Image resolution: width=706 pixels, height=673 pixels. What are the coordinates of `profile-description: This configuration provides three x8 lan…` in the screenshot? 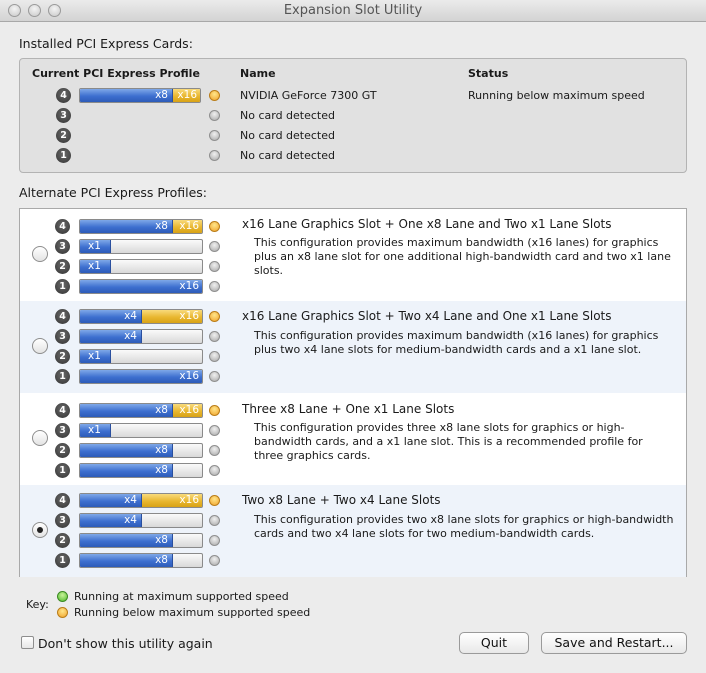 It's located at (448, 441).